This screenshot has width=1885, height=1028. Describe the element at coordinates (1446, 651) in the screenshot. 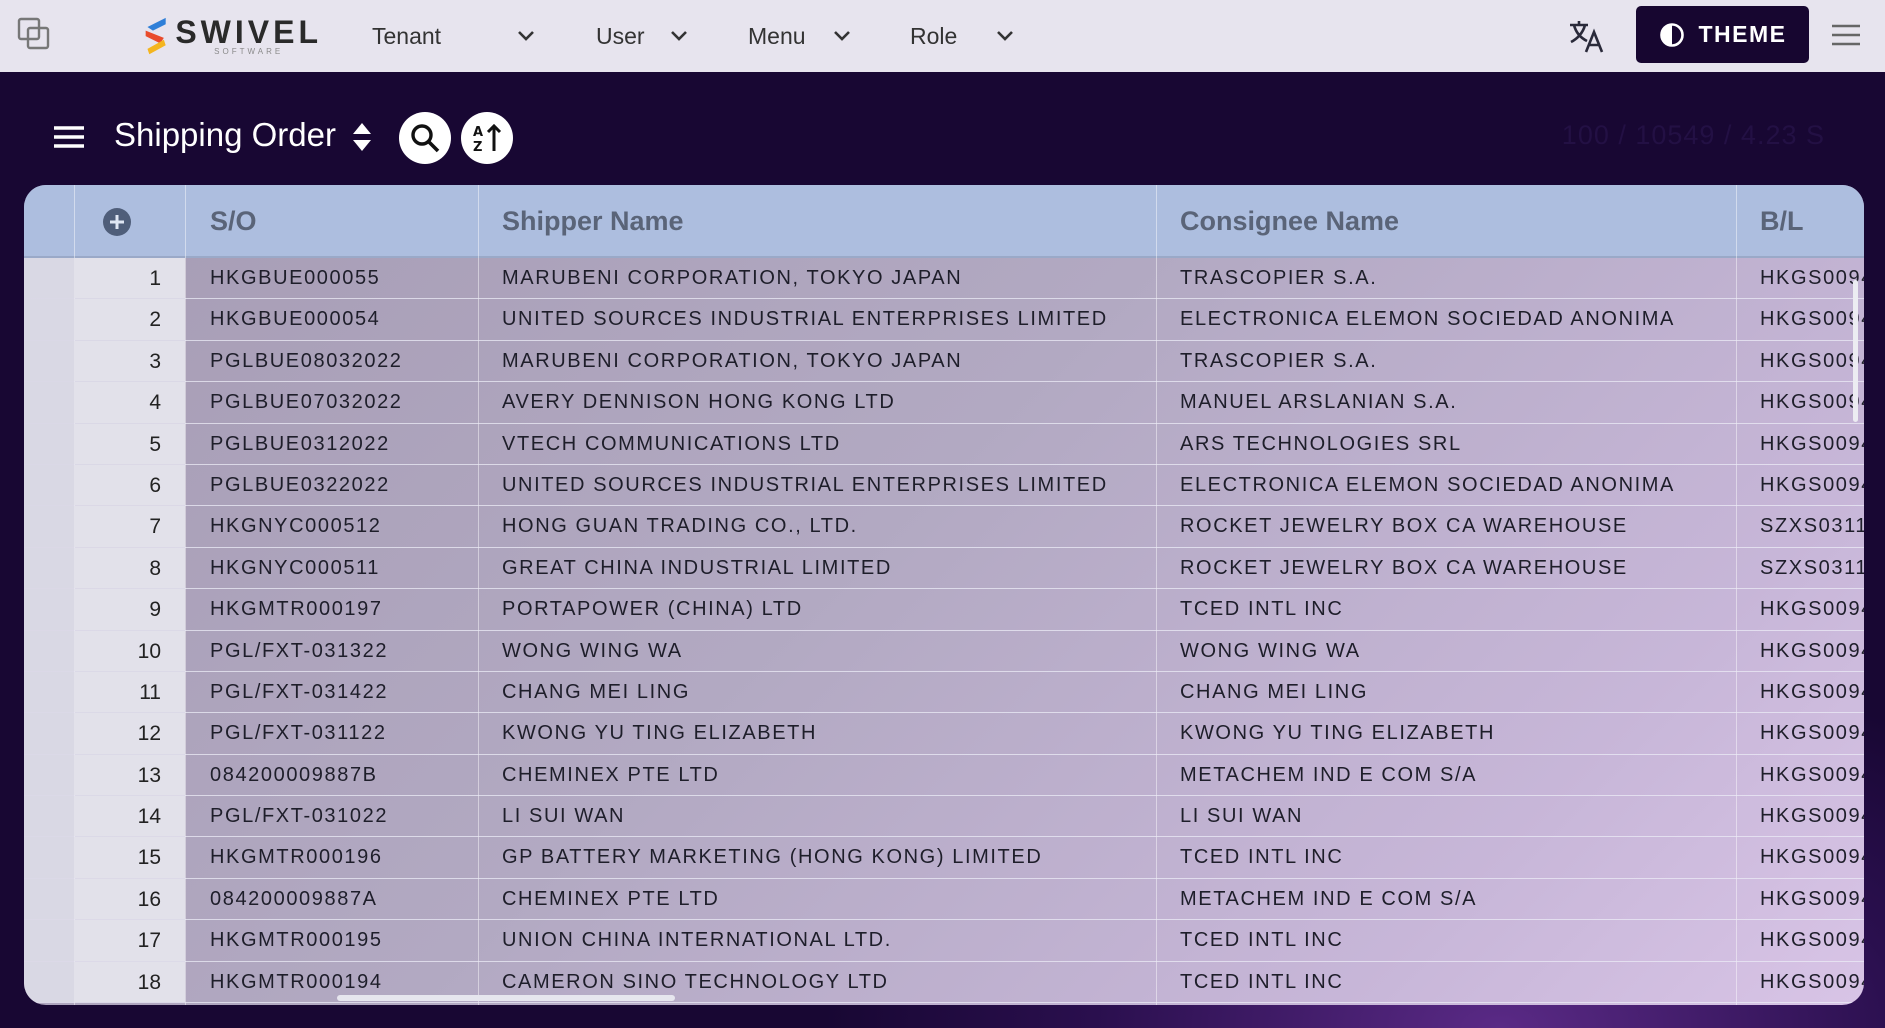

I see `cell-consignee-name: WONG WING WA` at that location.